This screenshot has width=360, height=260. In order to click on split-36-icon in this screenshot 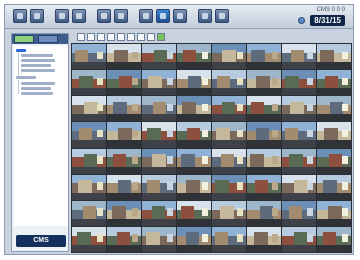, I will do `click(151, 37)`.